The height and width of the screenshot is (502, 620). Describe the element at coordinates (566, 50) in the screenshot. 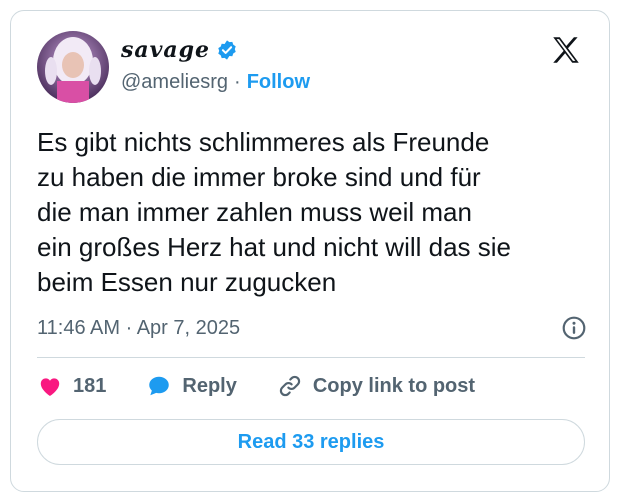

I see `x-logo-icon` at that location.